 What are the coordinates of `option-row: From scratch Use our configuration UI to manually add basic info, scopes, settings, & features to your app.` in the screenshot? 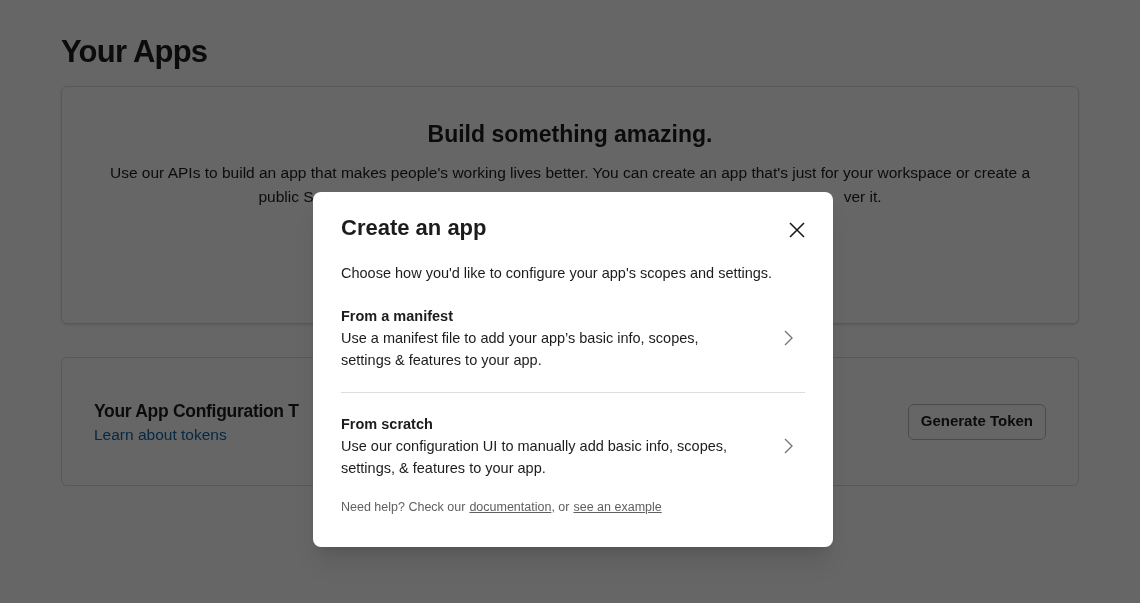 It's located at (573, 441).